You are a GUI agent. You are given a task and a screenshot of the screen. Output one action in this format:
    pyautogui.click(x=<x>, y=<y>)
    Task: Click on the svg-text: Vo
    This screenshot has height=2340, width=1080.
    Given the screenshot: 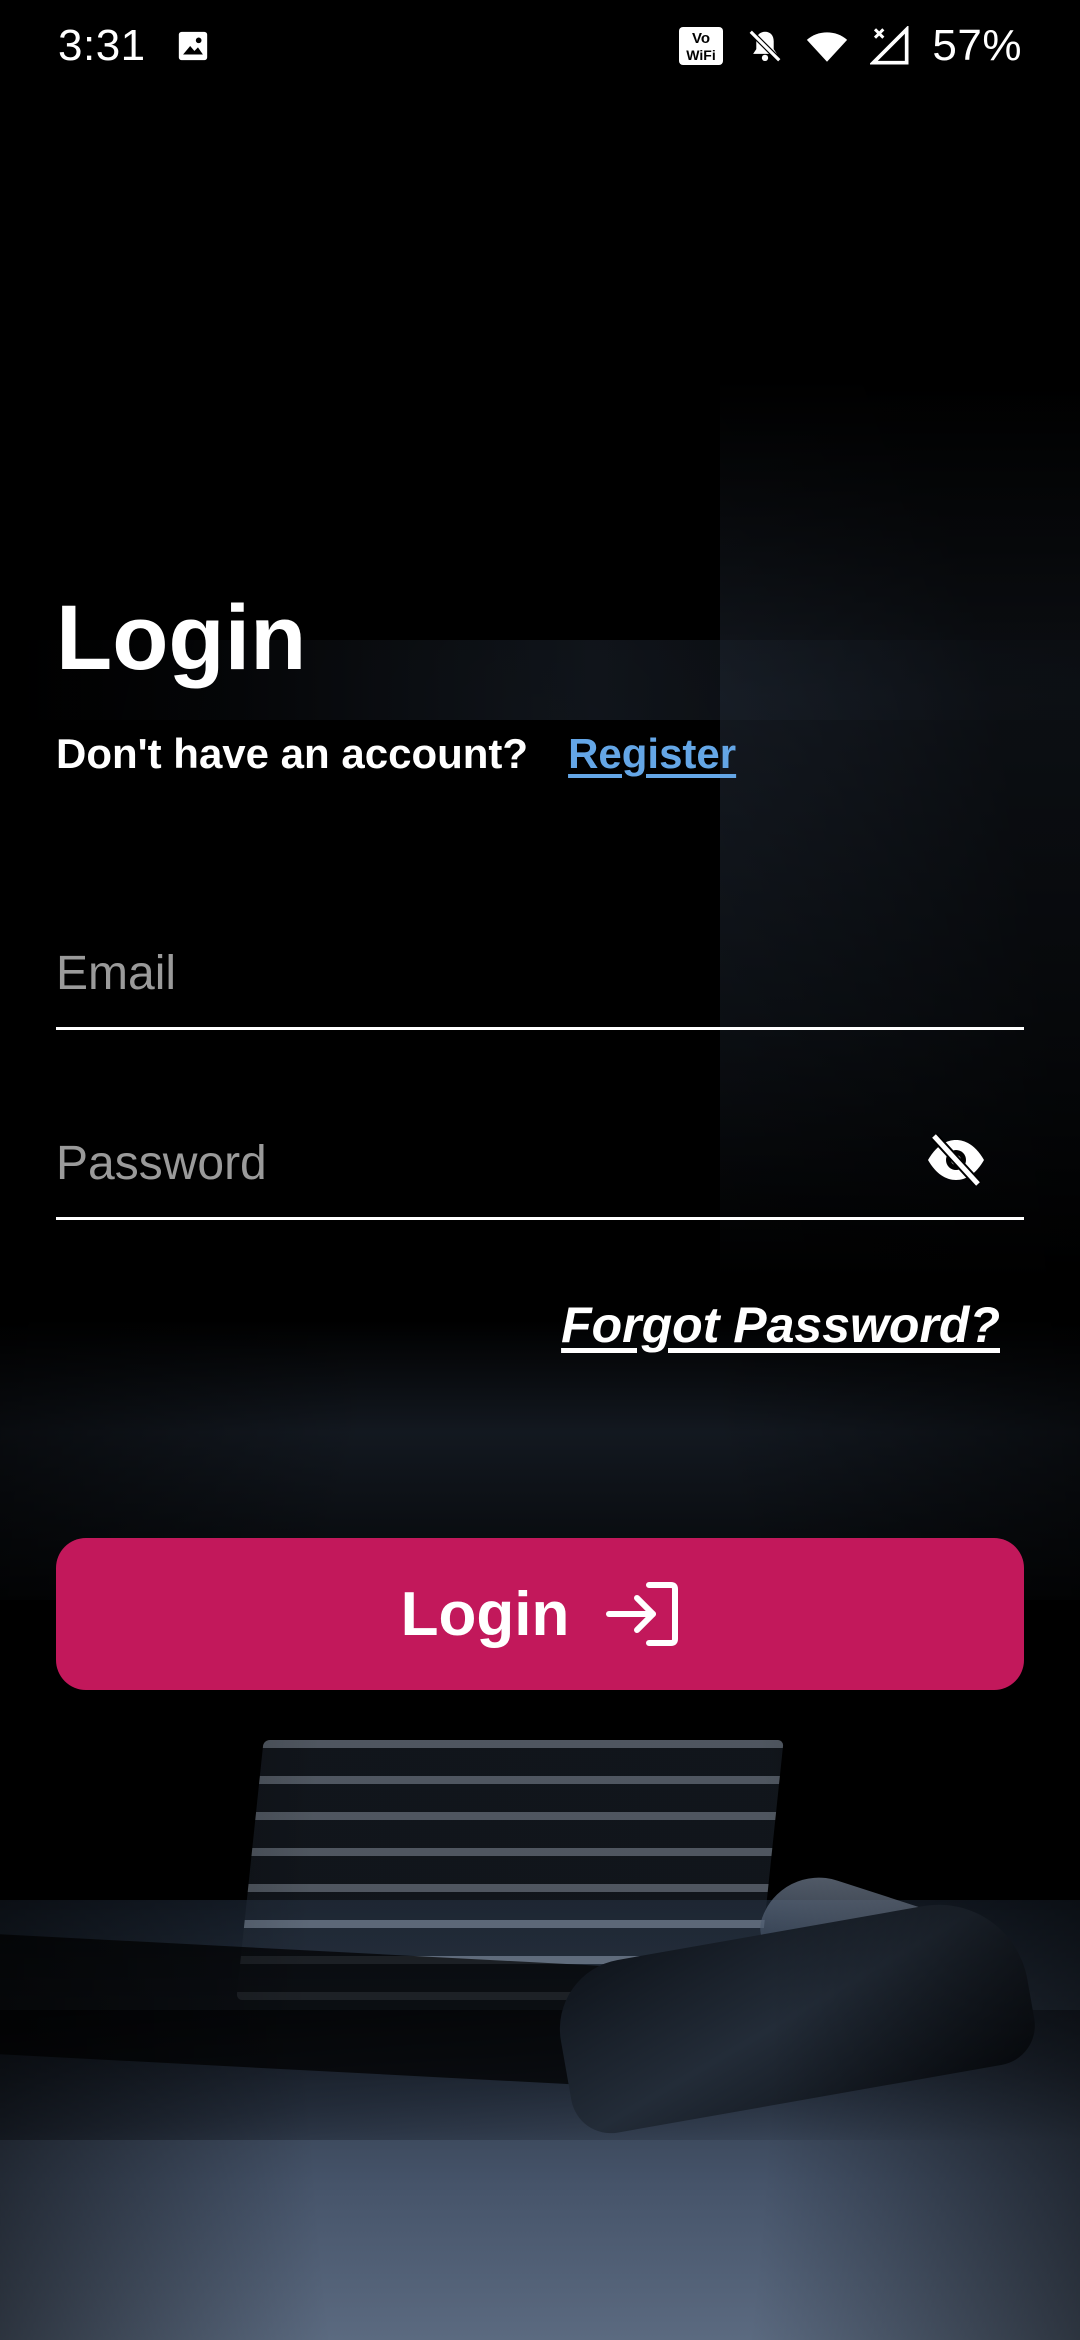 What is the action you would take?
    pyautogui.click(x=701, y=38)
    